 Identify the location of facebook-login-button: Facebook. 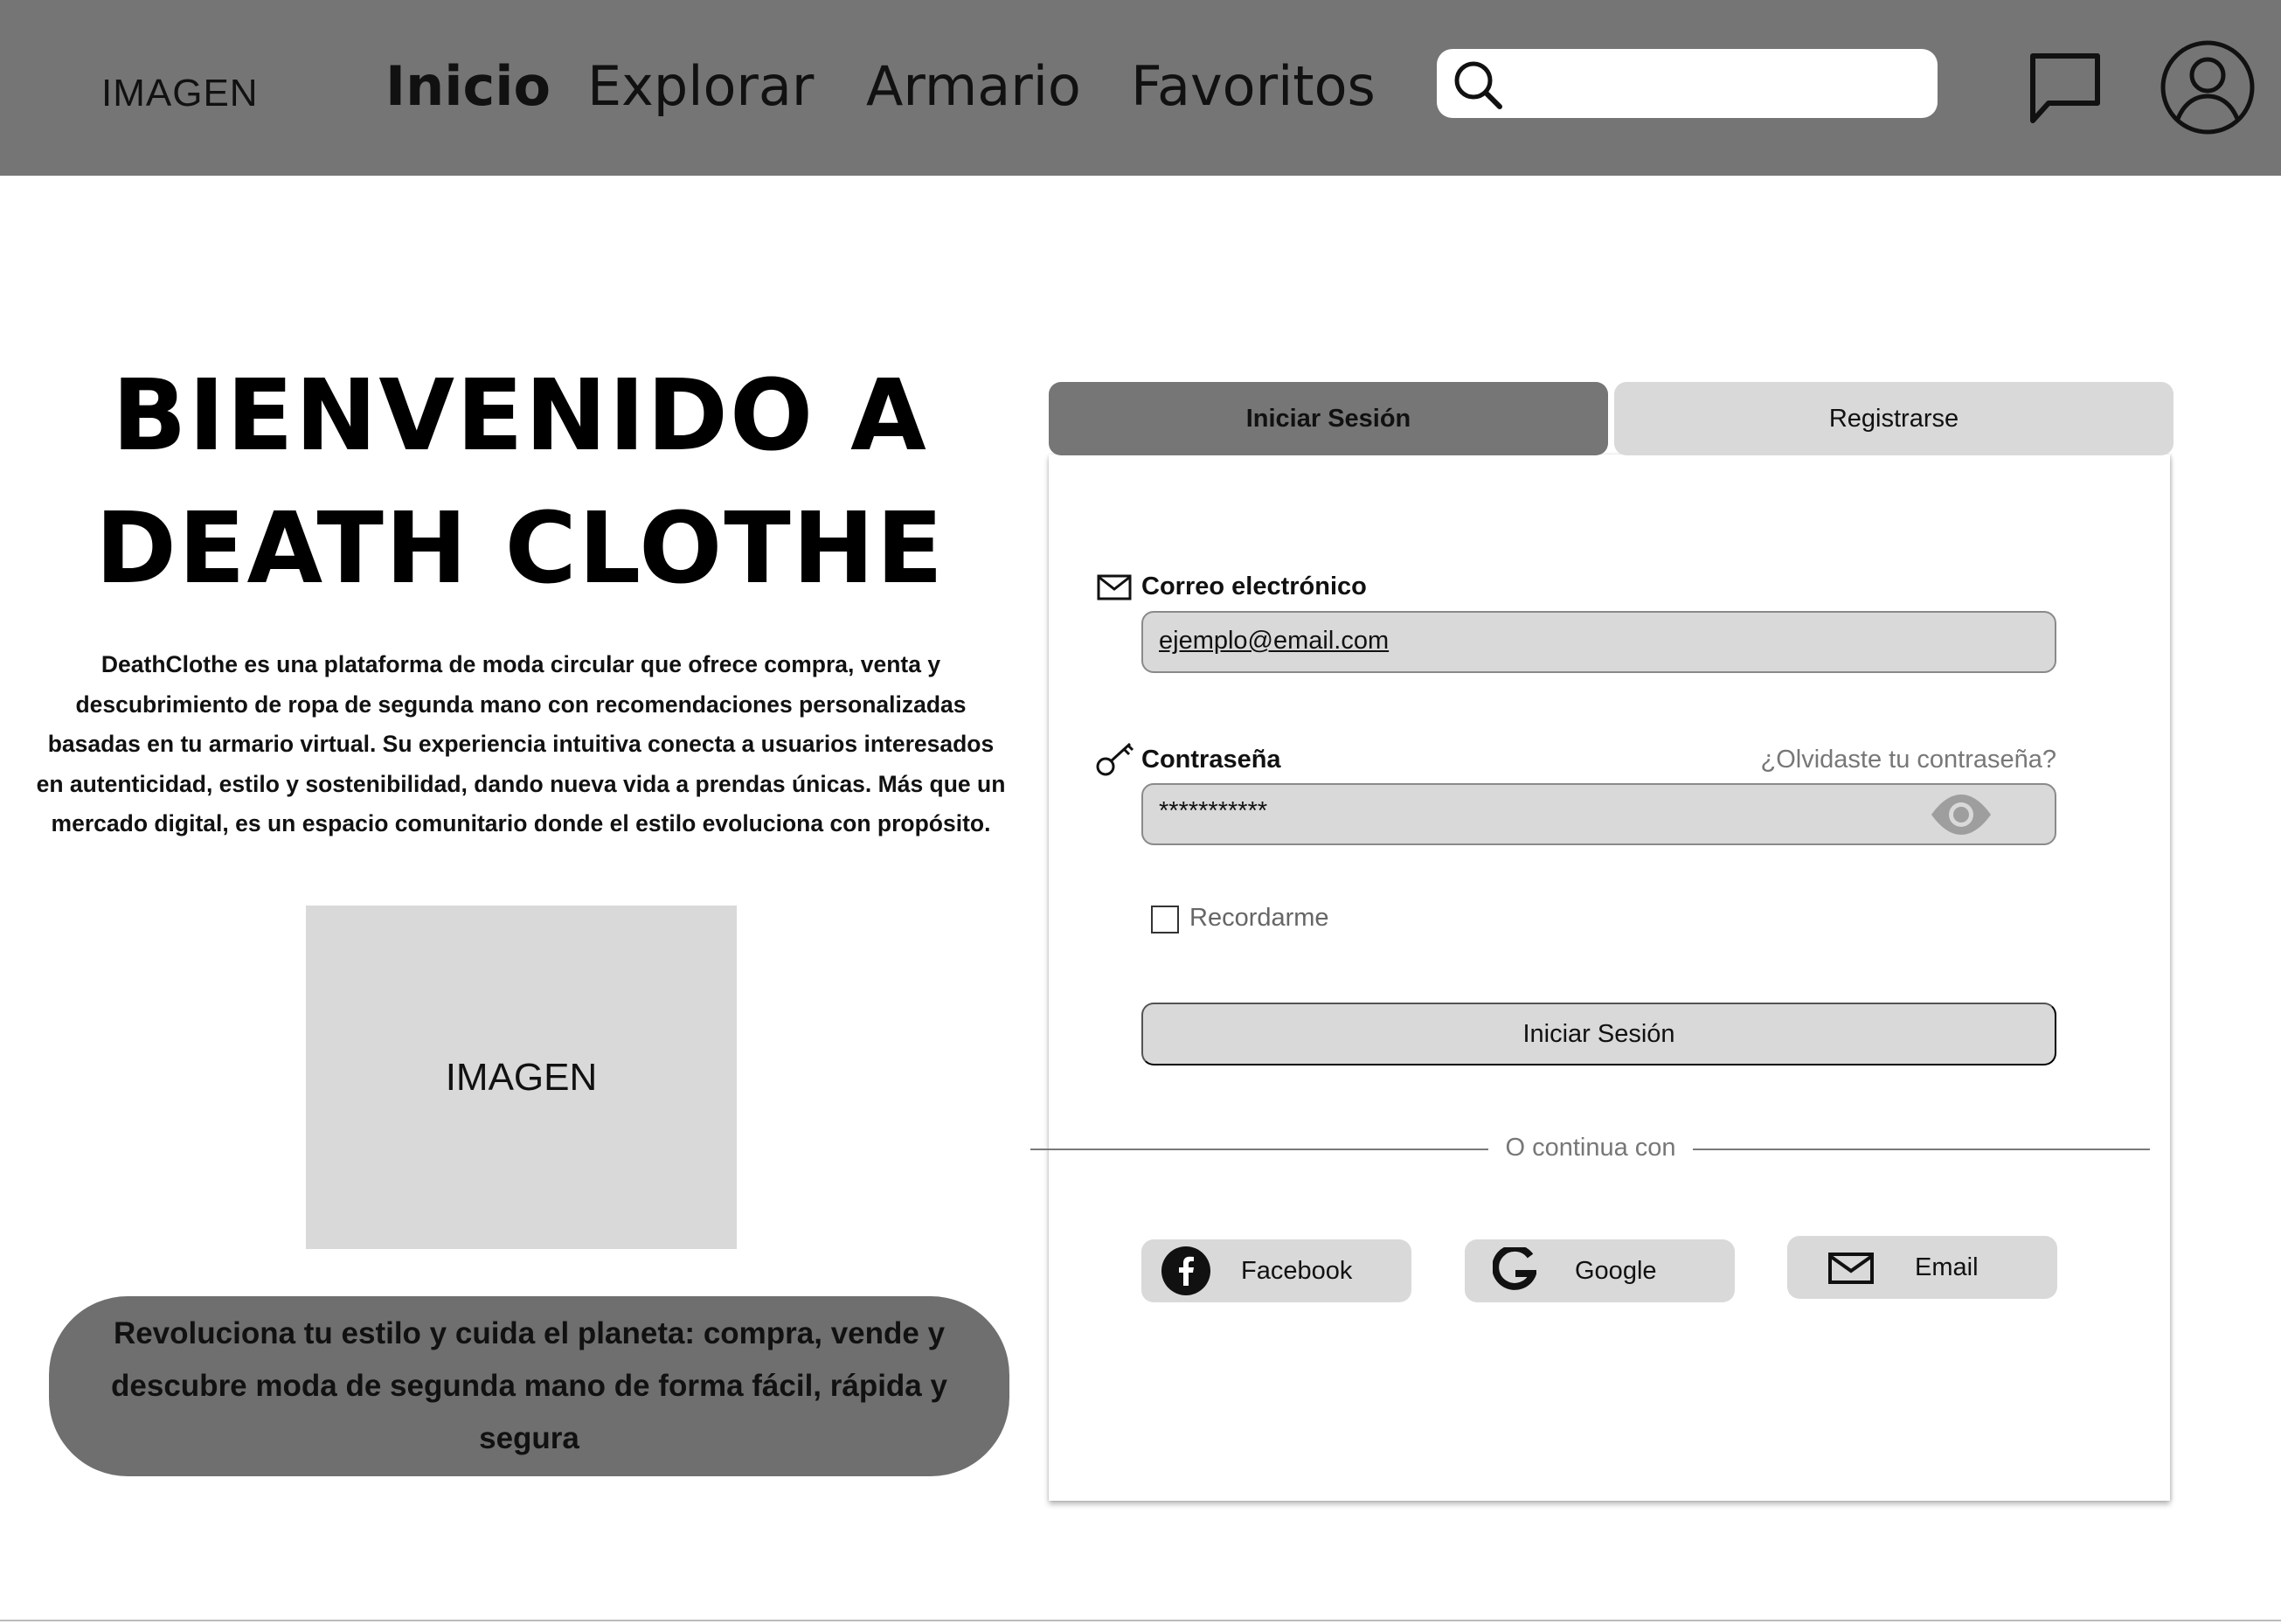
(1276, 1270).